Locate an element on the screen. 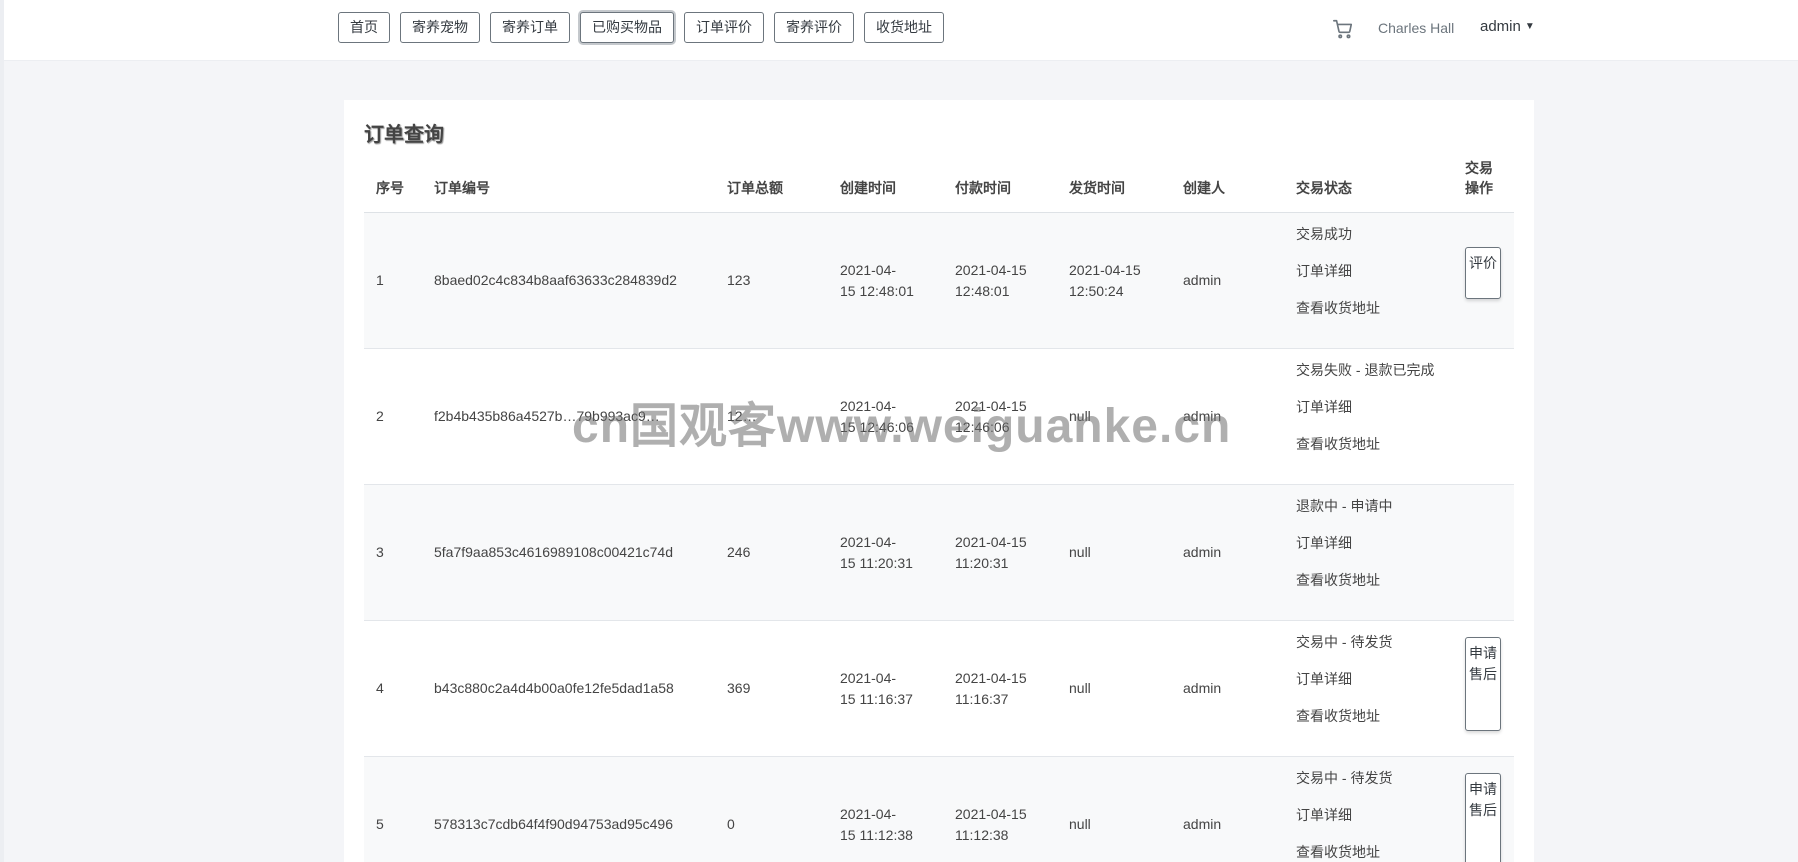 This screenshot has height=862, width=1798. nav-button-3: 已购买物品 is located at coordinates (627, 27).